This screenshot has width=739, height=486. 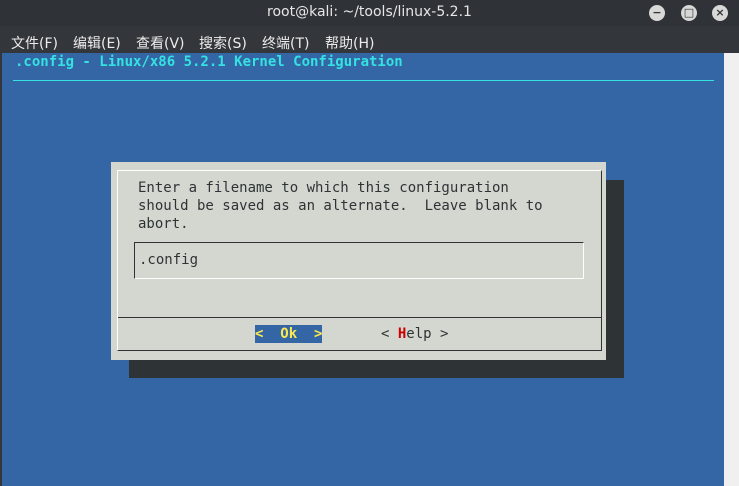 I want to click on filename-input: .config, so click(x=359, y=260).